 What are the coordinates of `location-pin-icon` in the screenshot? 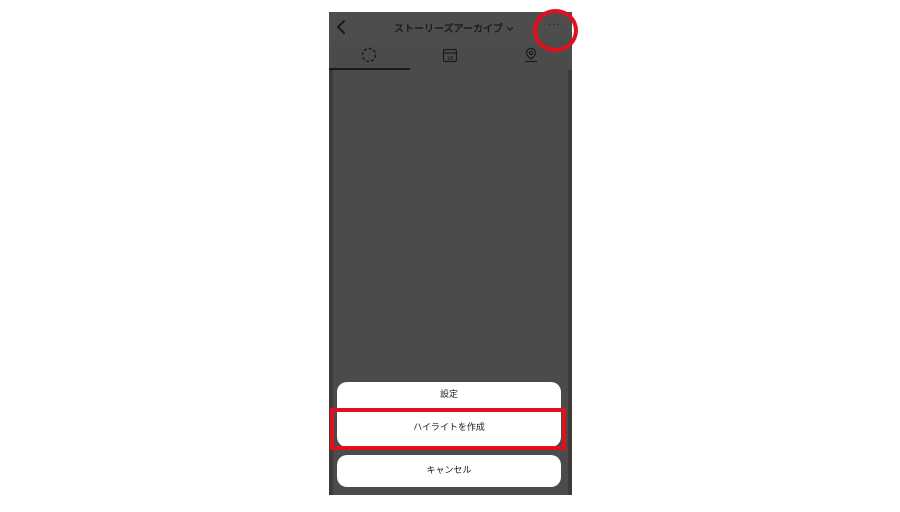 It's located at (531, 55).